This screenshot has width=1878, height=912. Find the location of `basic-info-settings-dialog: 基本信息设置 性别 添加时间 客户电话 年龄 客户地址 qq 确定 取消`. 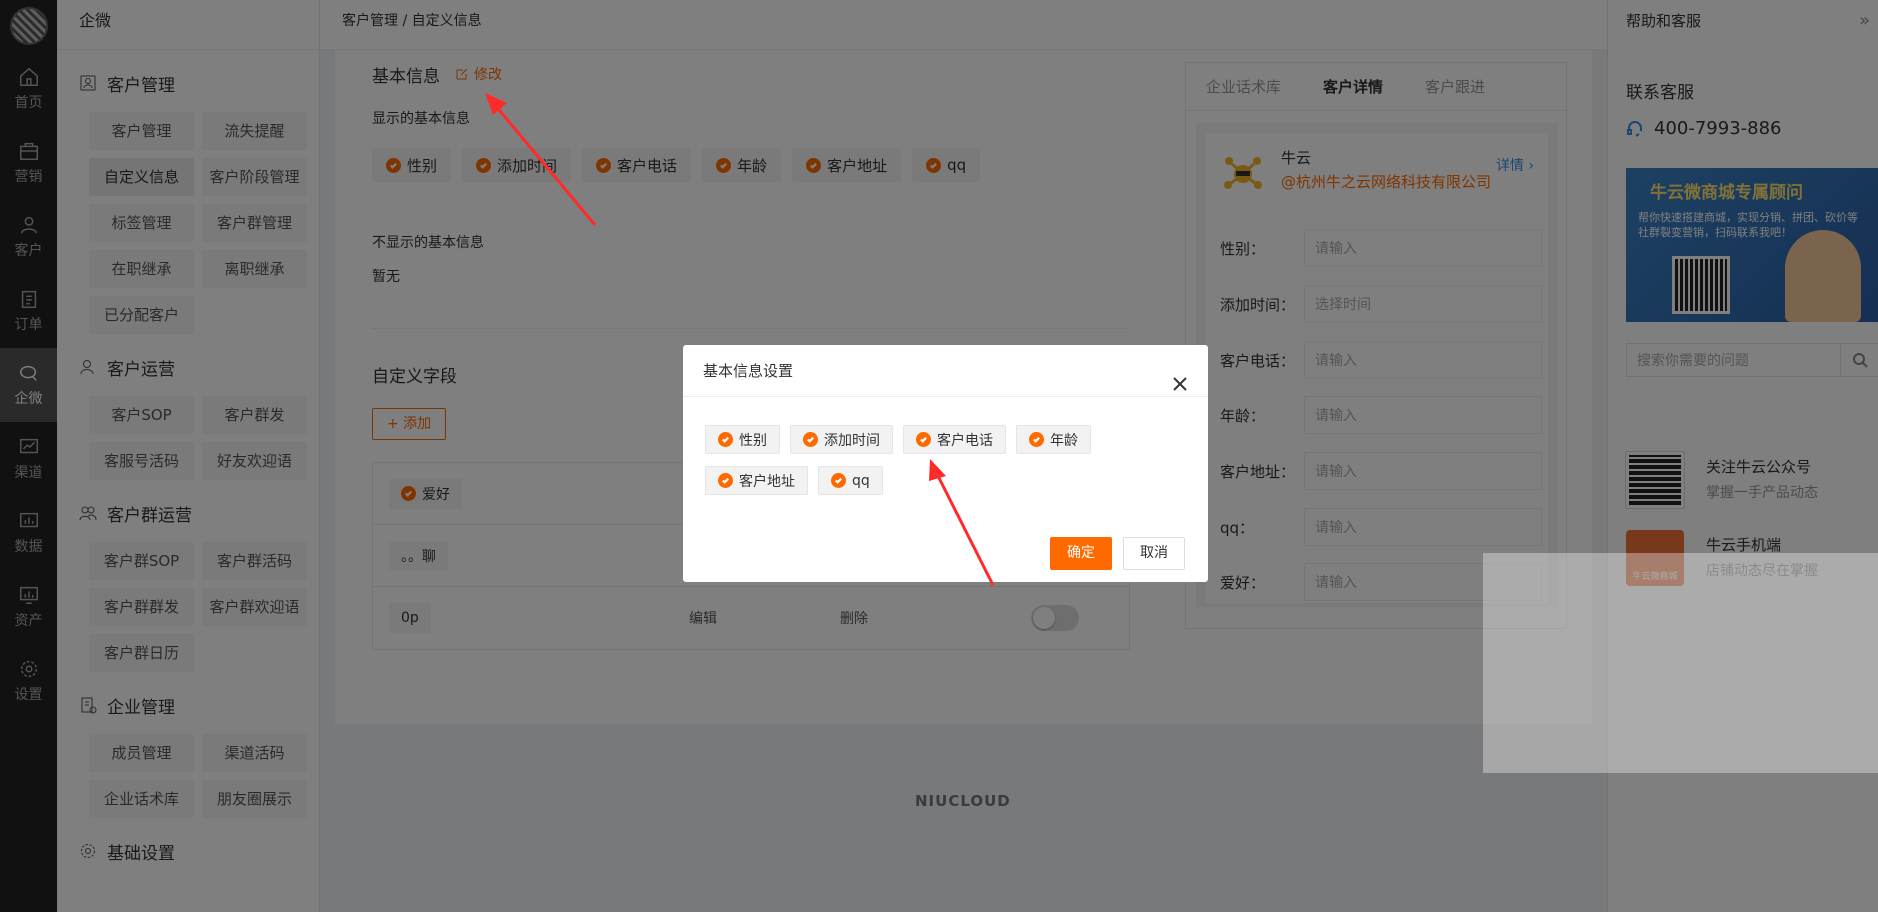

basic-info-settings-dialog: 基本信息设置 性别 添加时间 客户电话 年龄 客户地址 qq 确定 取消 is located at coordinates (945, 463).